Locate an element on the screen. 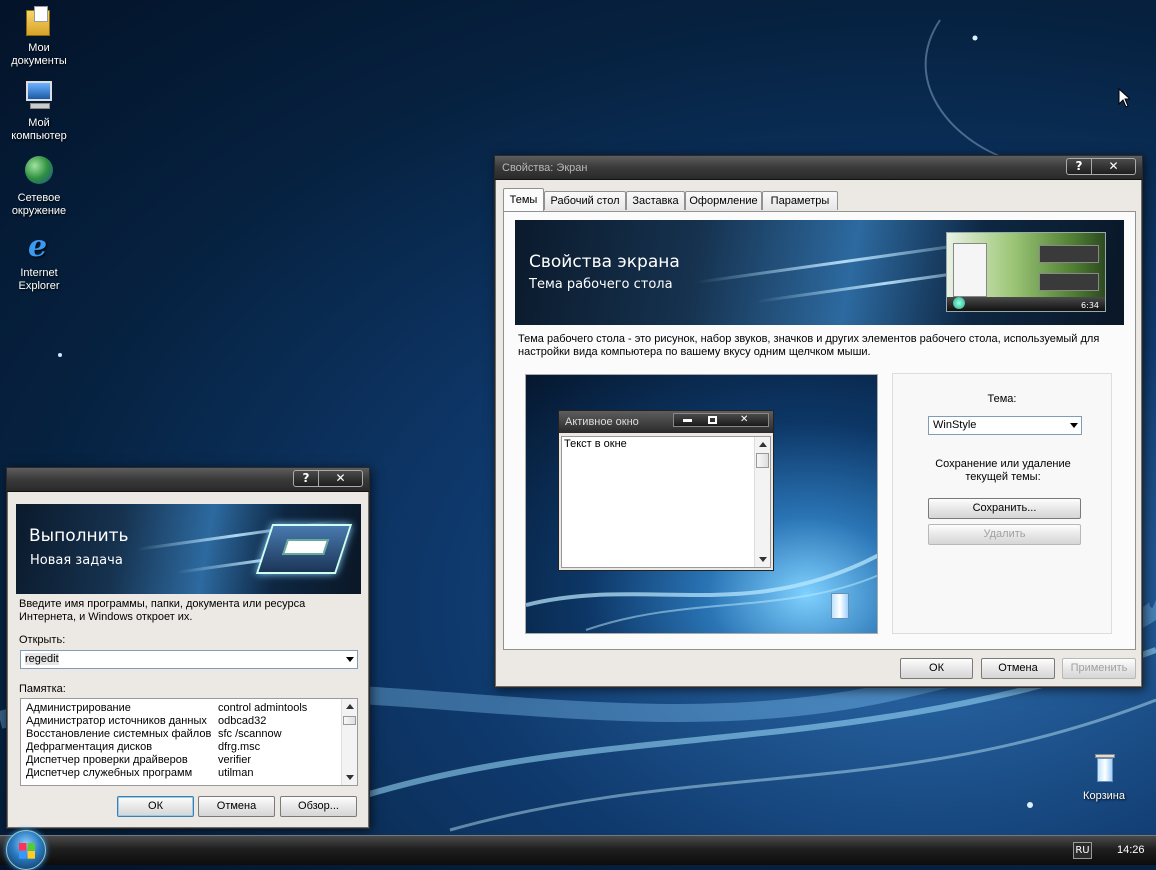 This screenshot has height=870, width=1156. language-indicator: RU is located at coordinates (1082, 850).